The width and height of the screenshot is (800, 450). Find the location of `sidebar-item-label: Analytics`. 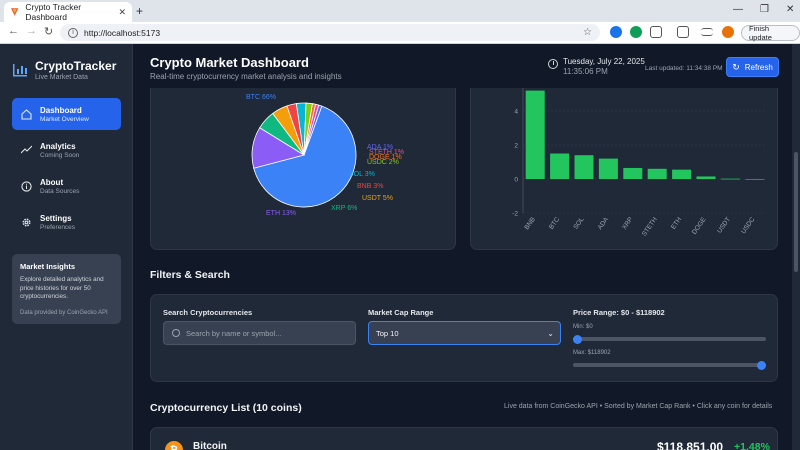

sidebar-item-label: Analytics is located at coordinates (58, 146).